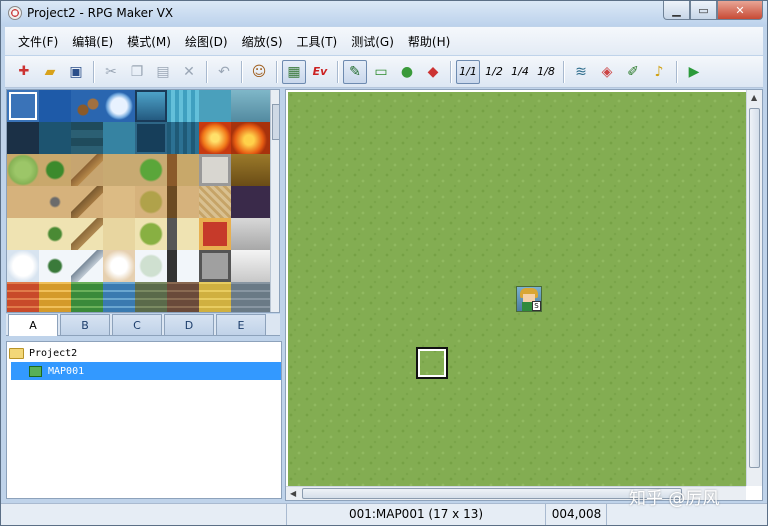  What do you see at coordinates (92, 41) in the screenshot?
I see `menu-edit: 编辑(E)` at bounding box center [92, 41].